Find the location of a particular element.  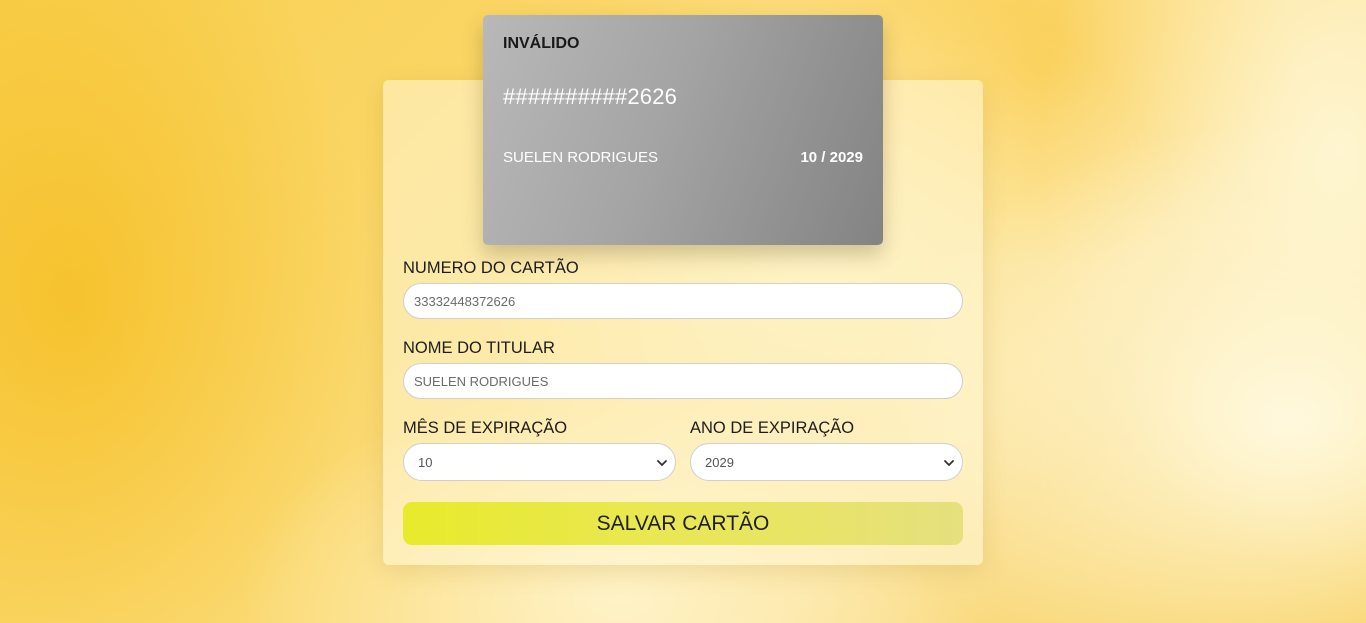

exp-year-label: ANO DE EXPIRAÇÃO is located at coordinates (772, 428).